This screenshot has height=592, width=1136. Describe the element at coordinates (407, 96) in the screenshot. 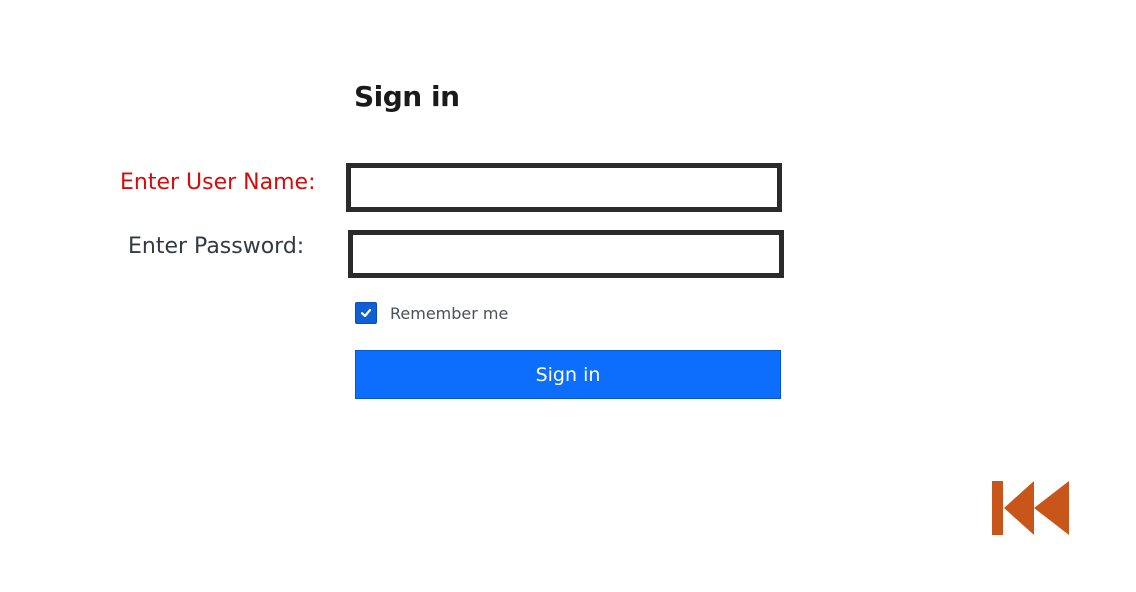

I see `page-title: Sign in` at that location.